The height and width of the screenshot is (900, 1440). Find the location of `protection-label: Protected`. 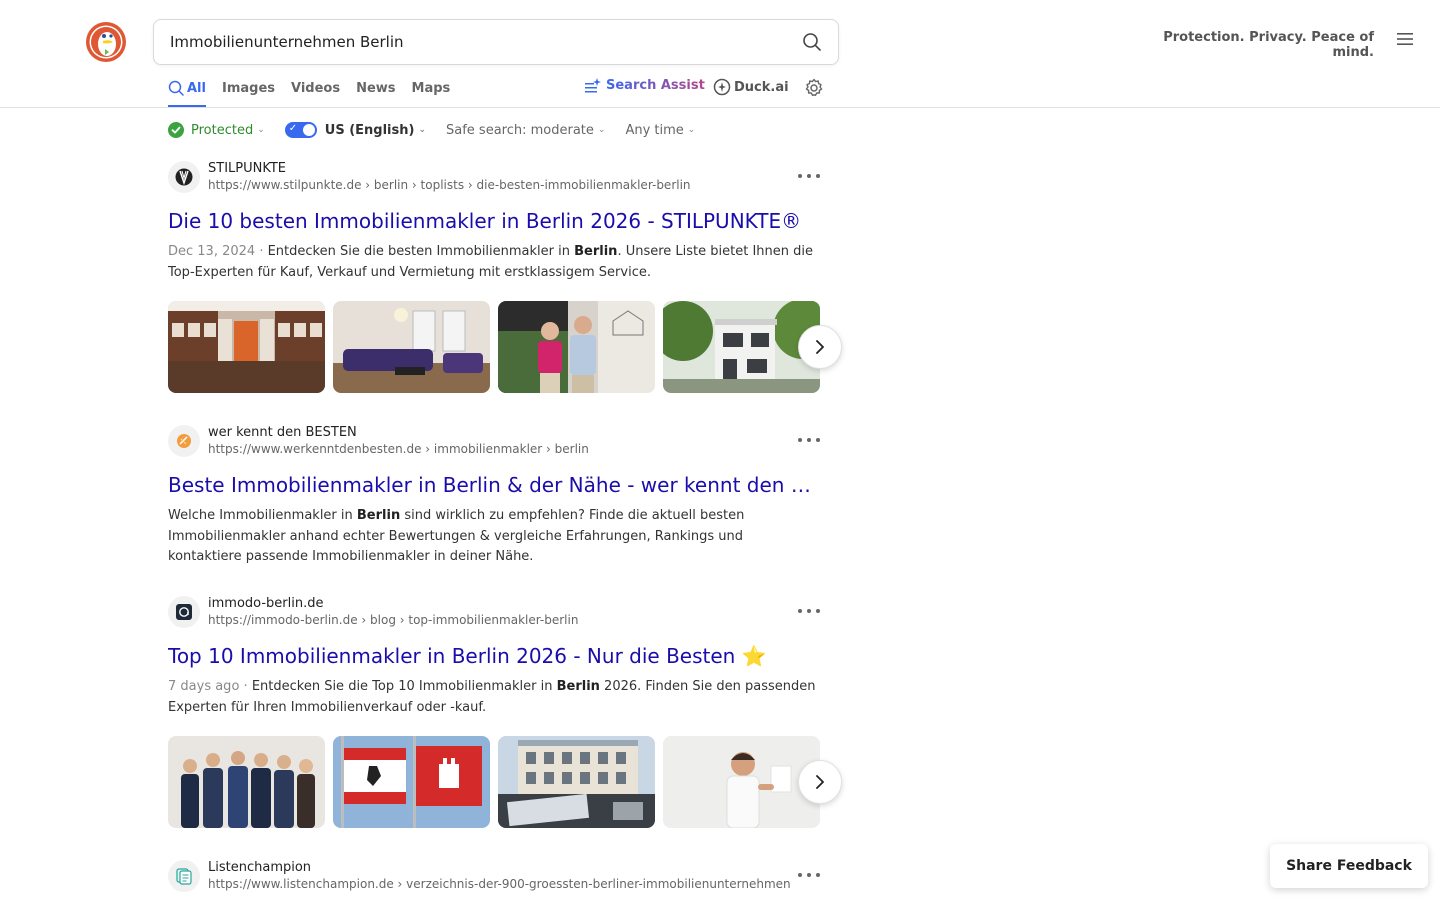

protection-label: Protected is located at coordinates (222, 130).